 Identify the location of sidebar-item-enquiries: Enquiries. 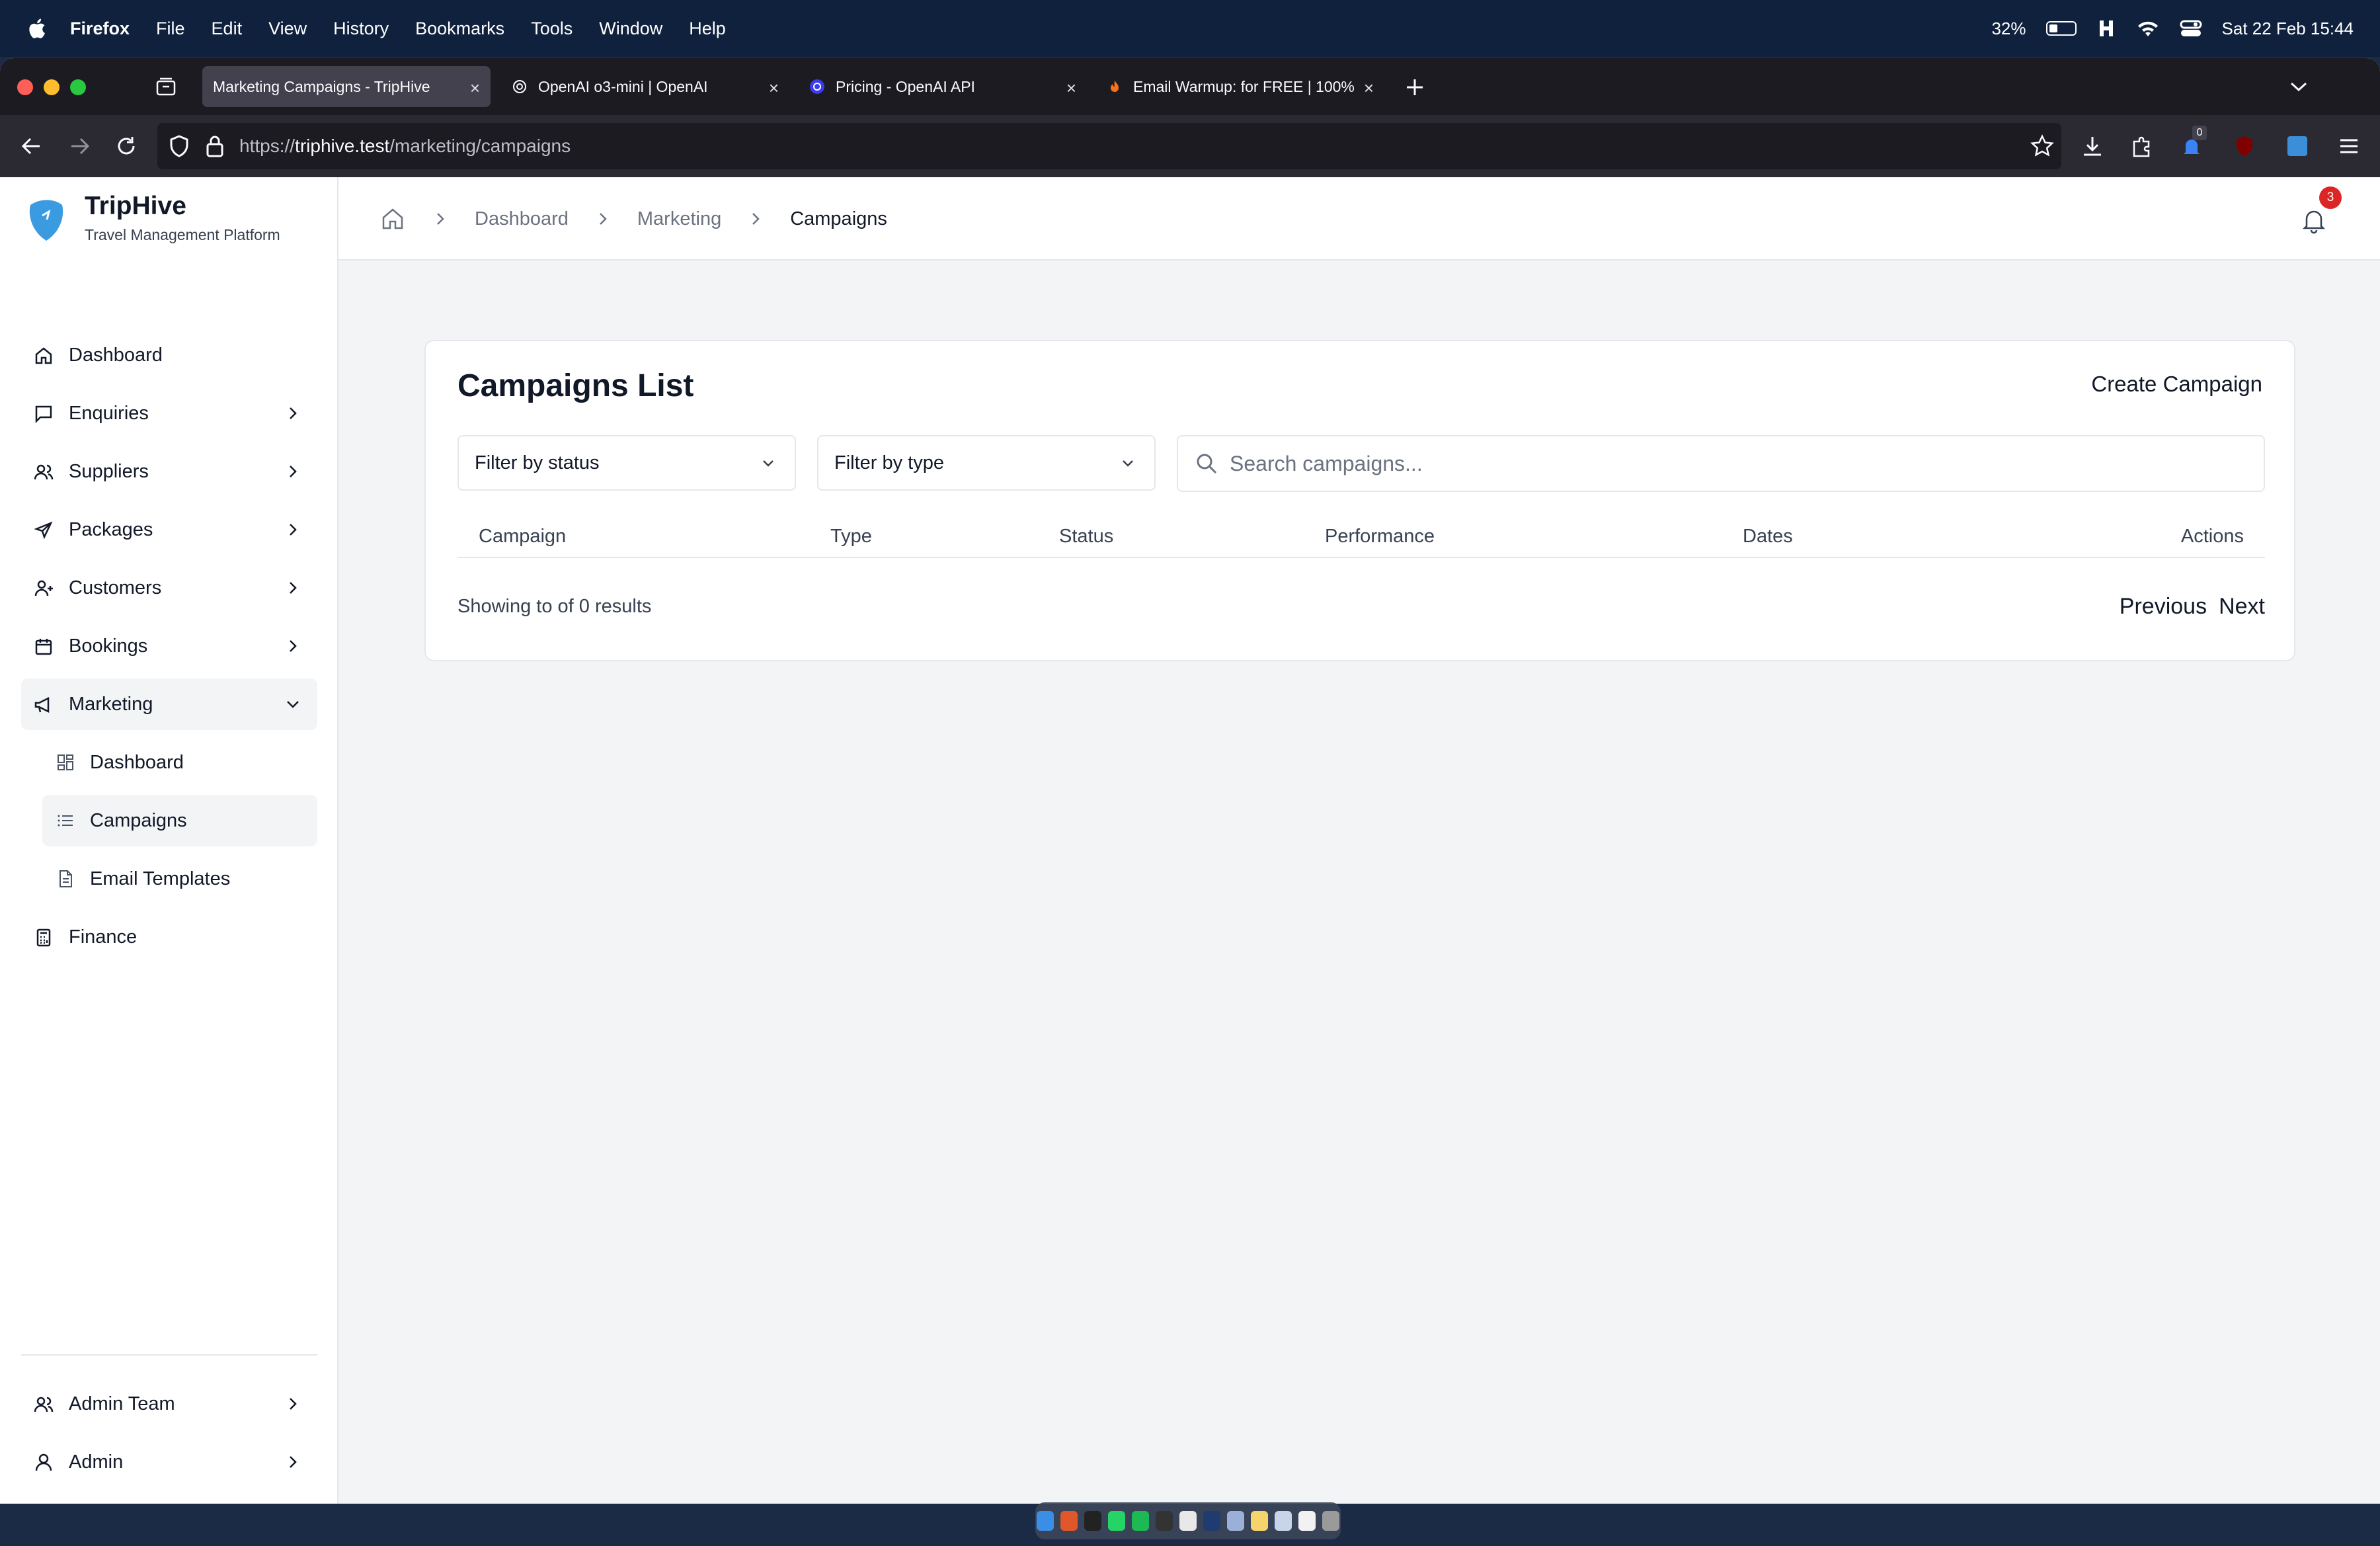
(169, 413).